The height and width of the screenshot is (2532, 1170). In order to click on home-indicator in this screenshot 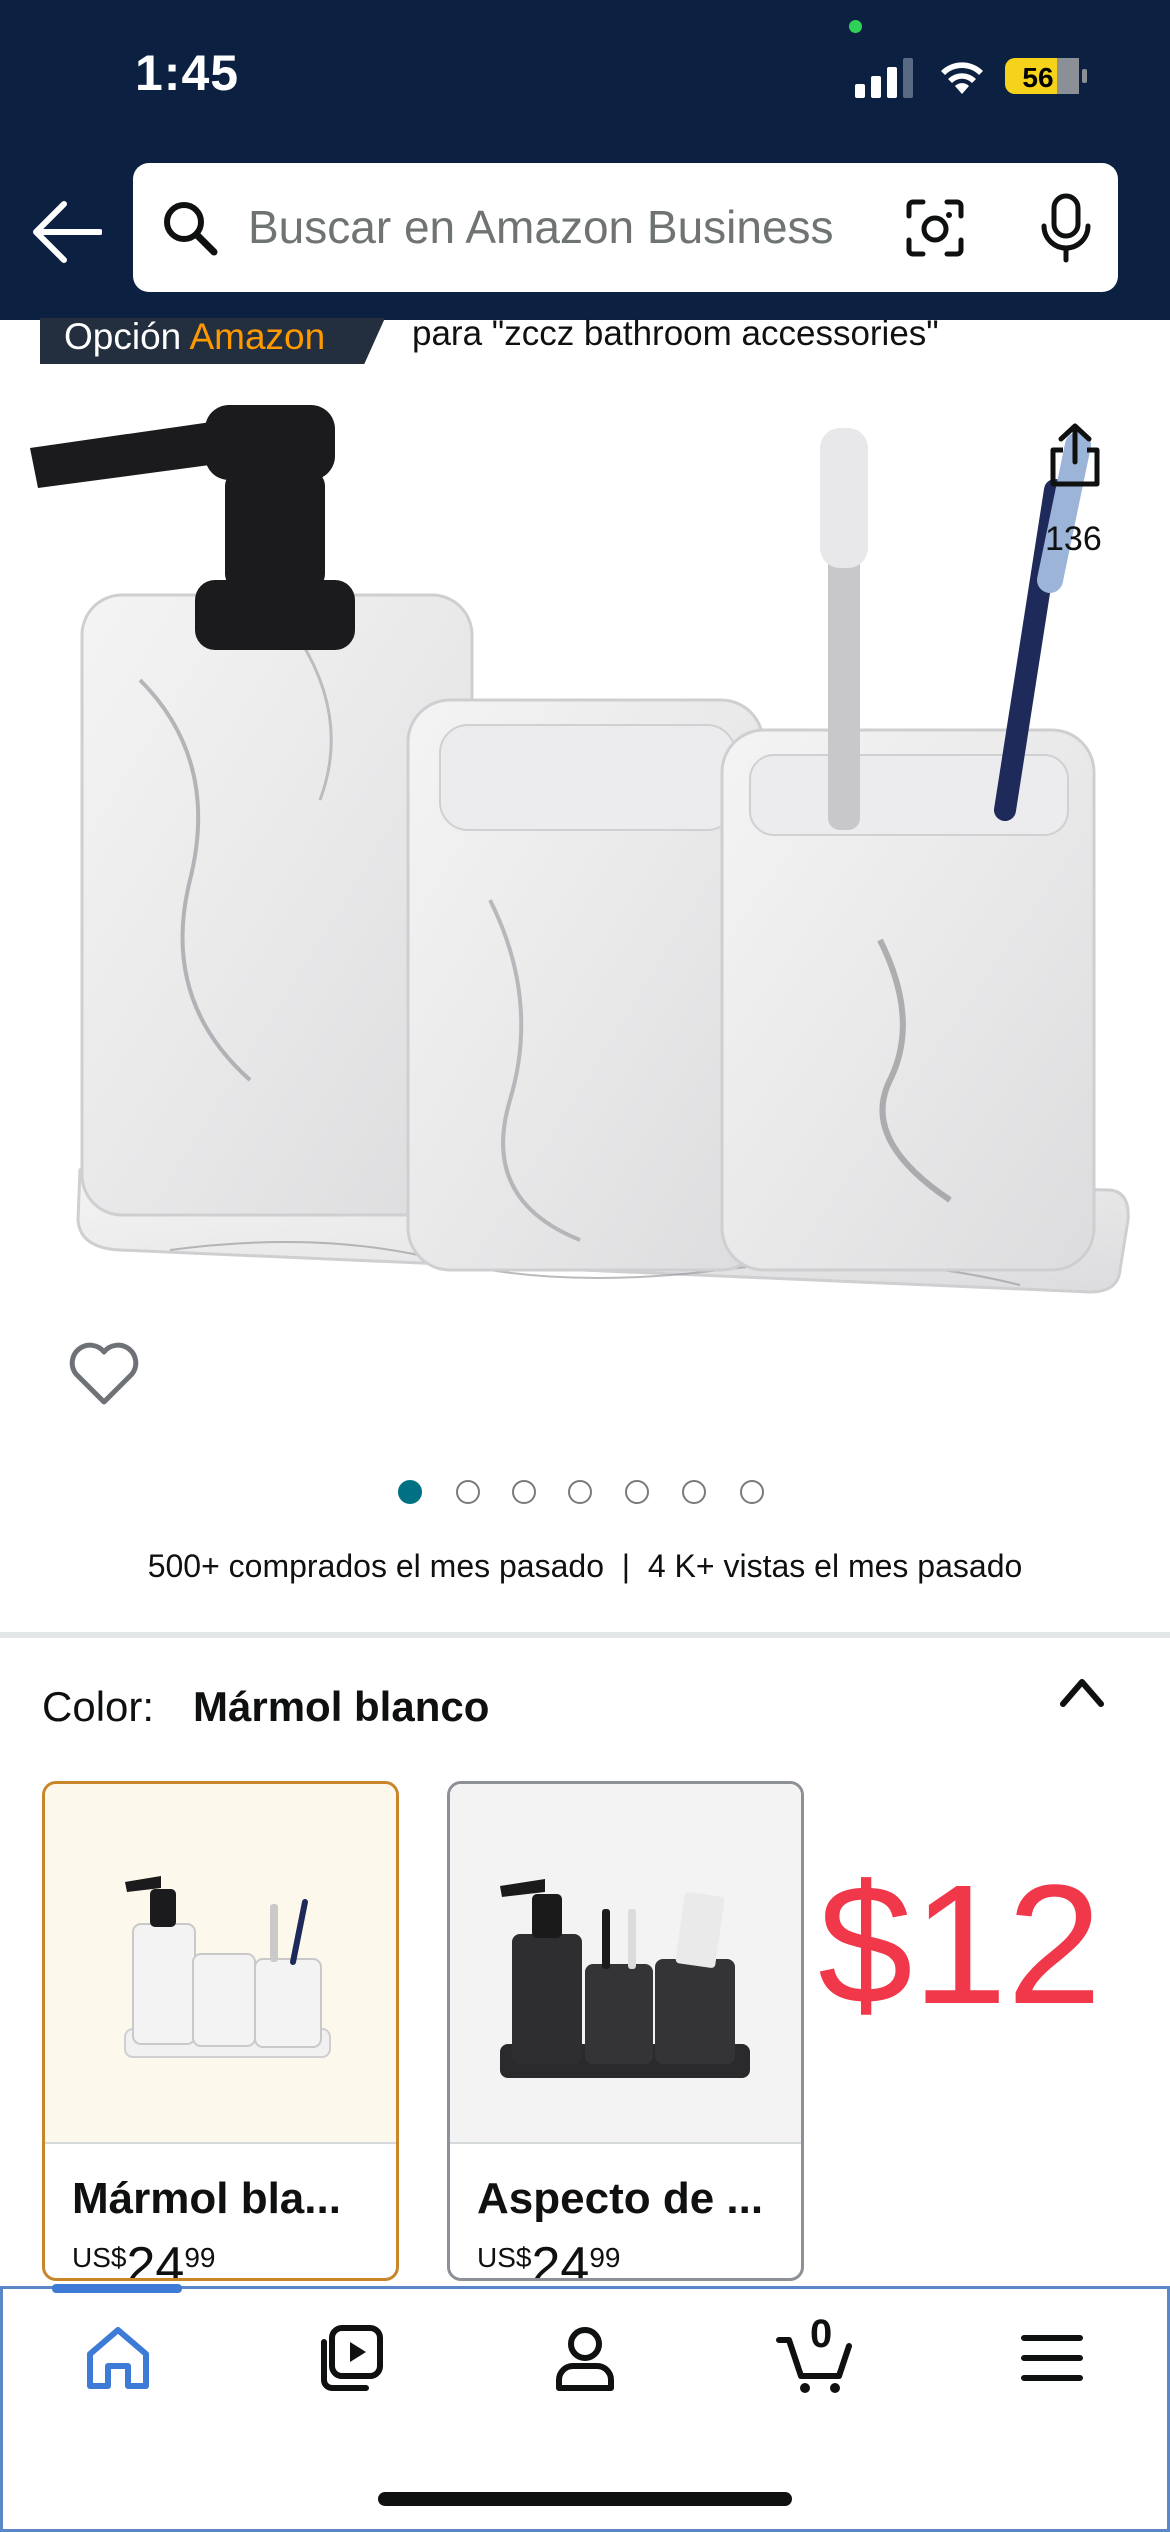, I will do `click(585, 2499)`.